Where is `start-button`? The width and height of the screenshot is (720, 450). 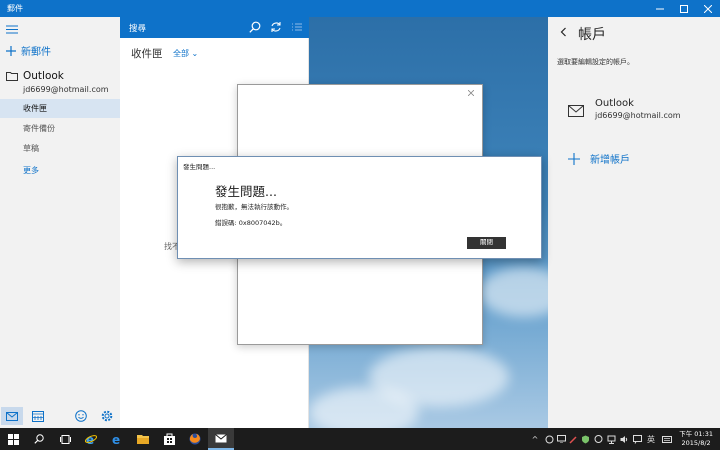
start-button is located at coordinates (13, 439).